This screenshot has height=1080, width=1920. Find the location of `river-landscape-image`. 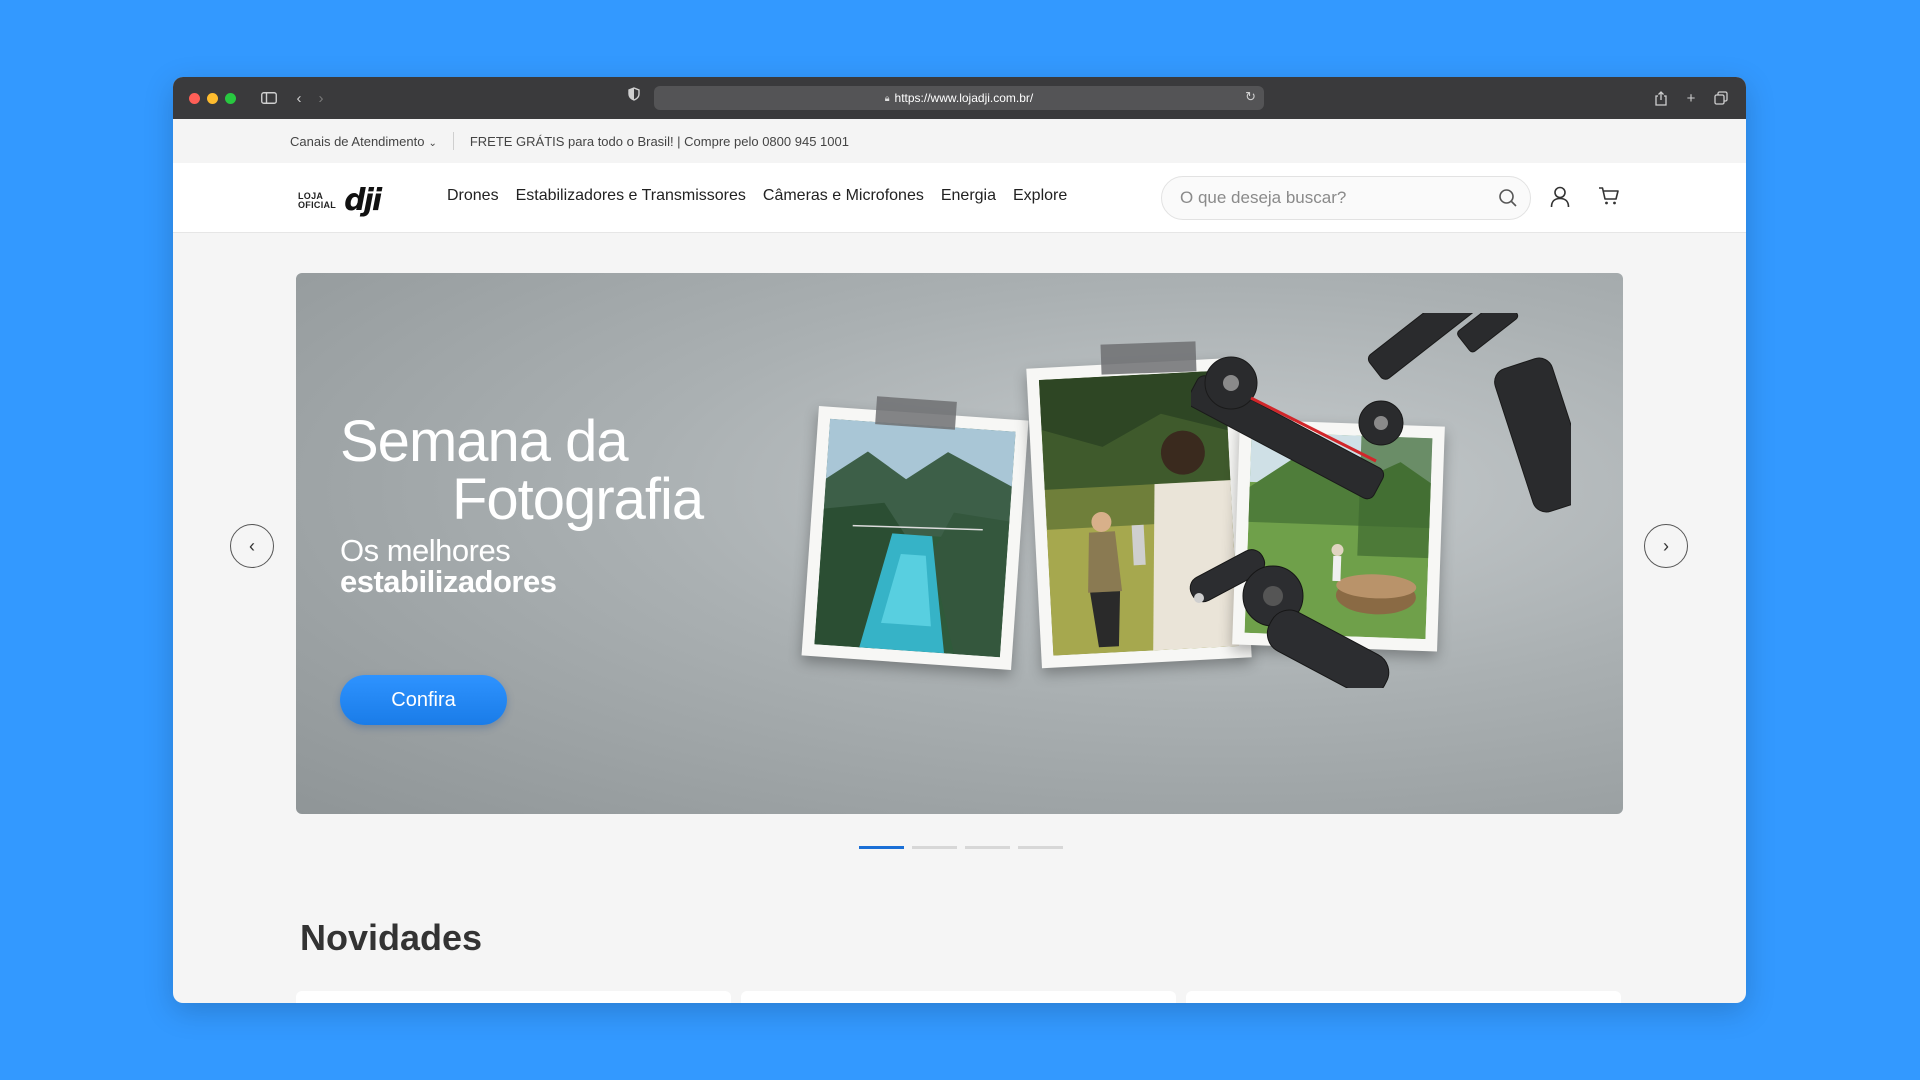

river-landscape-image is located at coordinates (915, 538).